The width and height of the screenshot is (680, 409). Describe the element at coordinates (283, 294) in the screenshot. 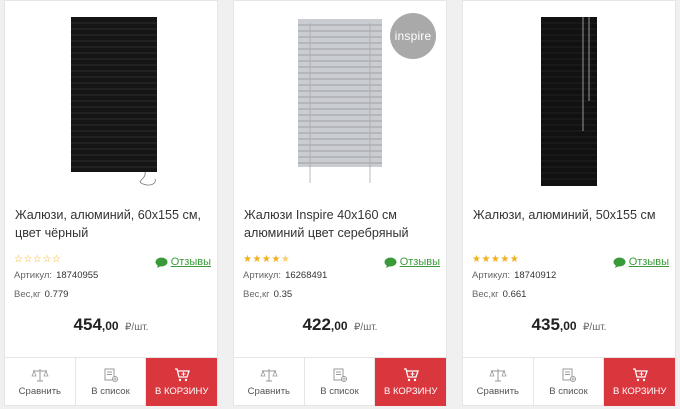

I see `weight-value: 0.35` at that location.